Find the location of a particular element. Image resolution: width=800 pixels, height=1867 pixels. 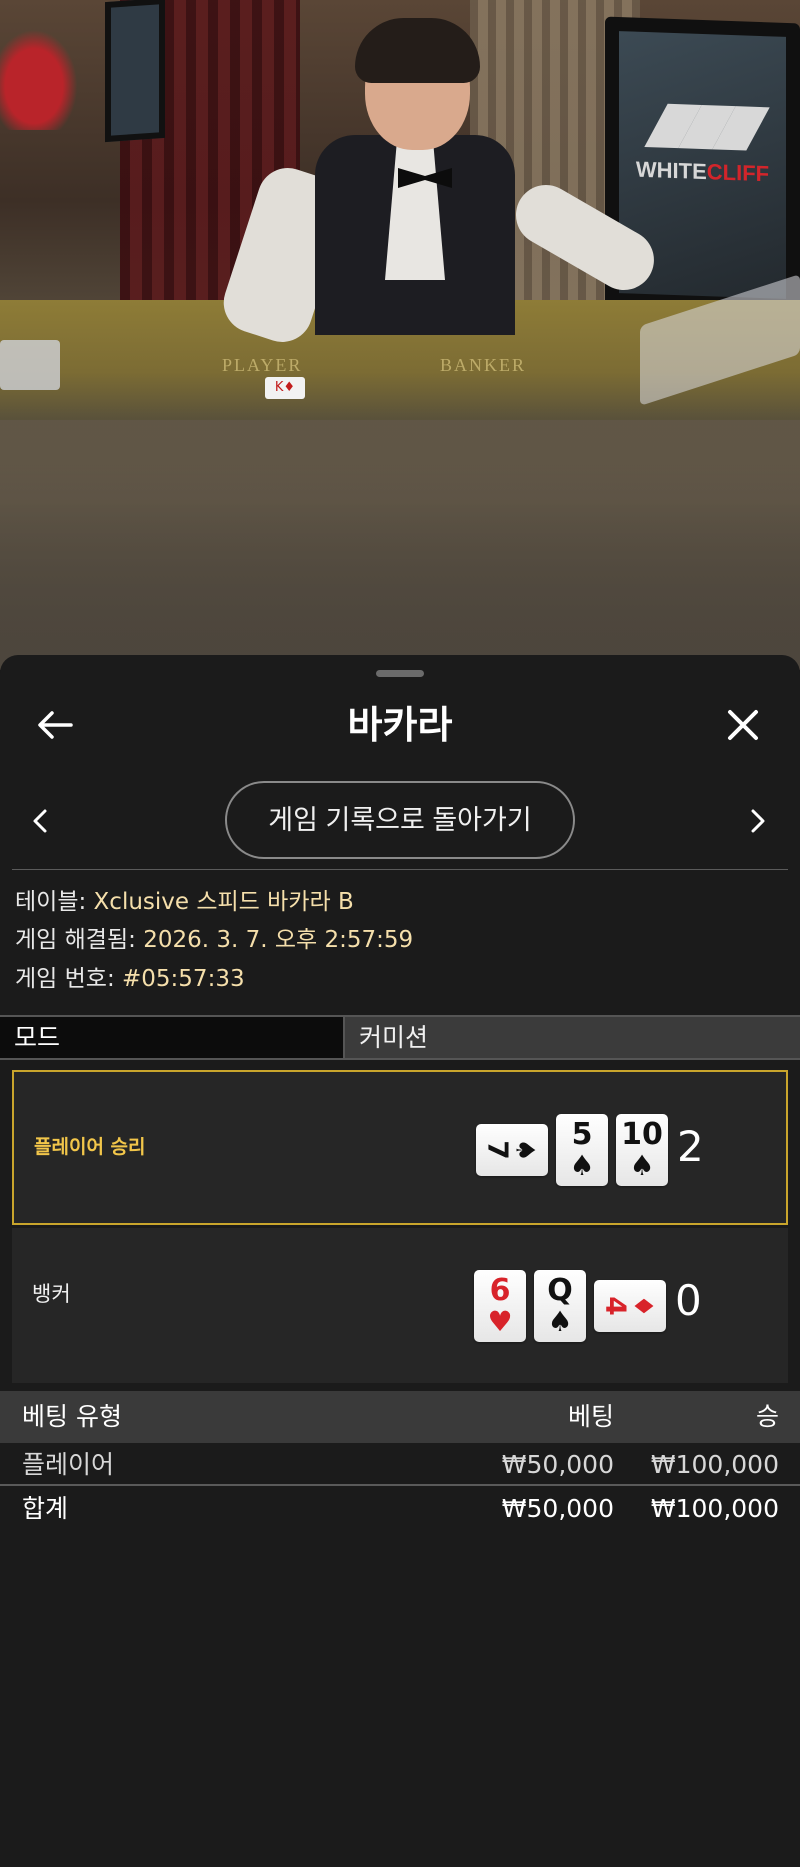

card-rank: 4 is located at coordinates (616, 1306).